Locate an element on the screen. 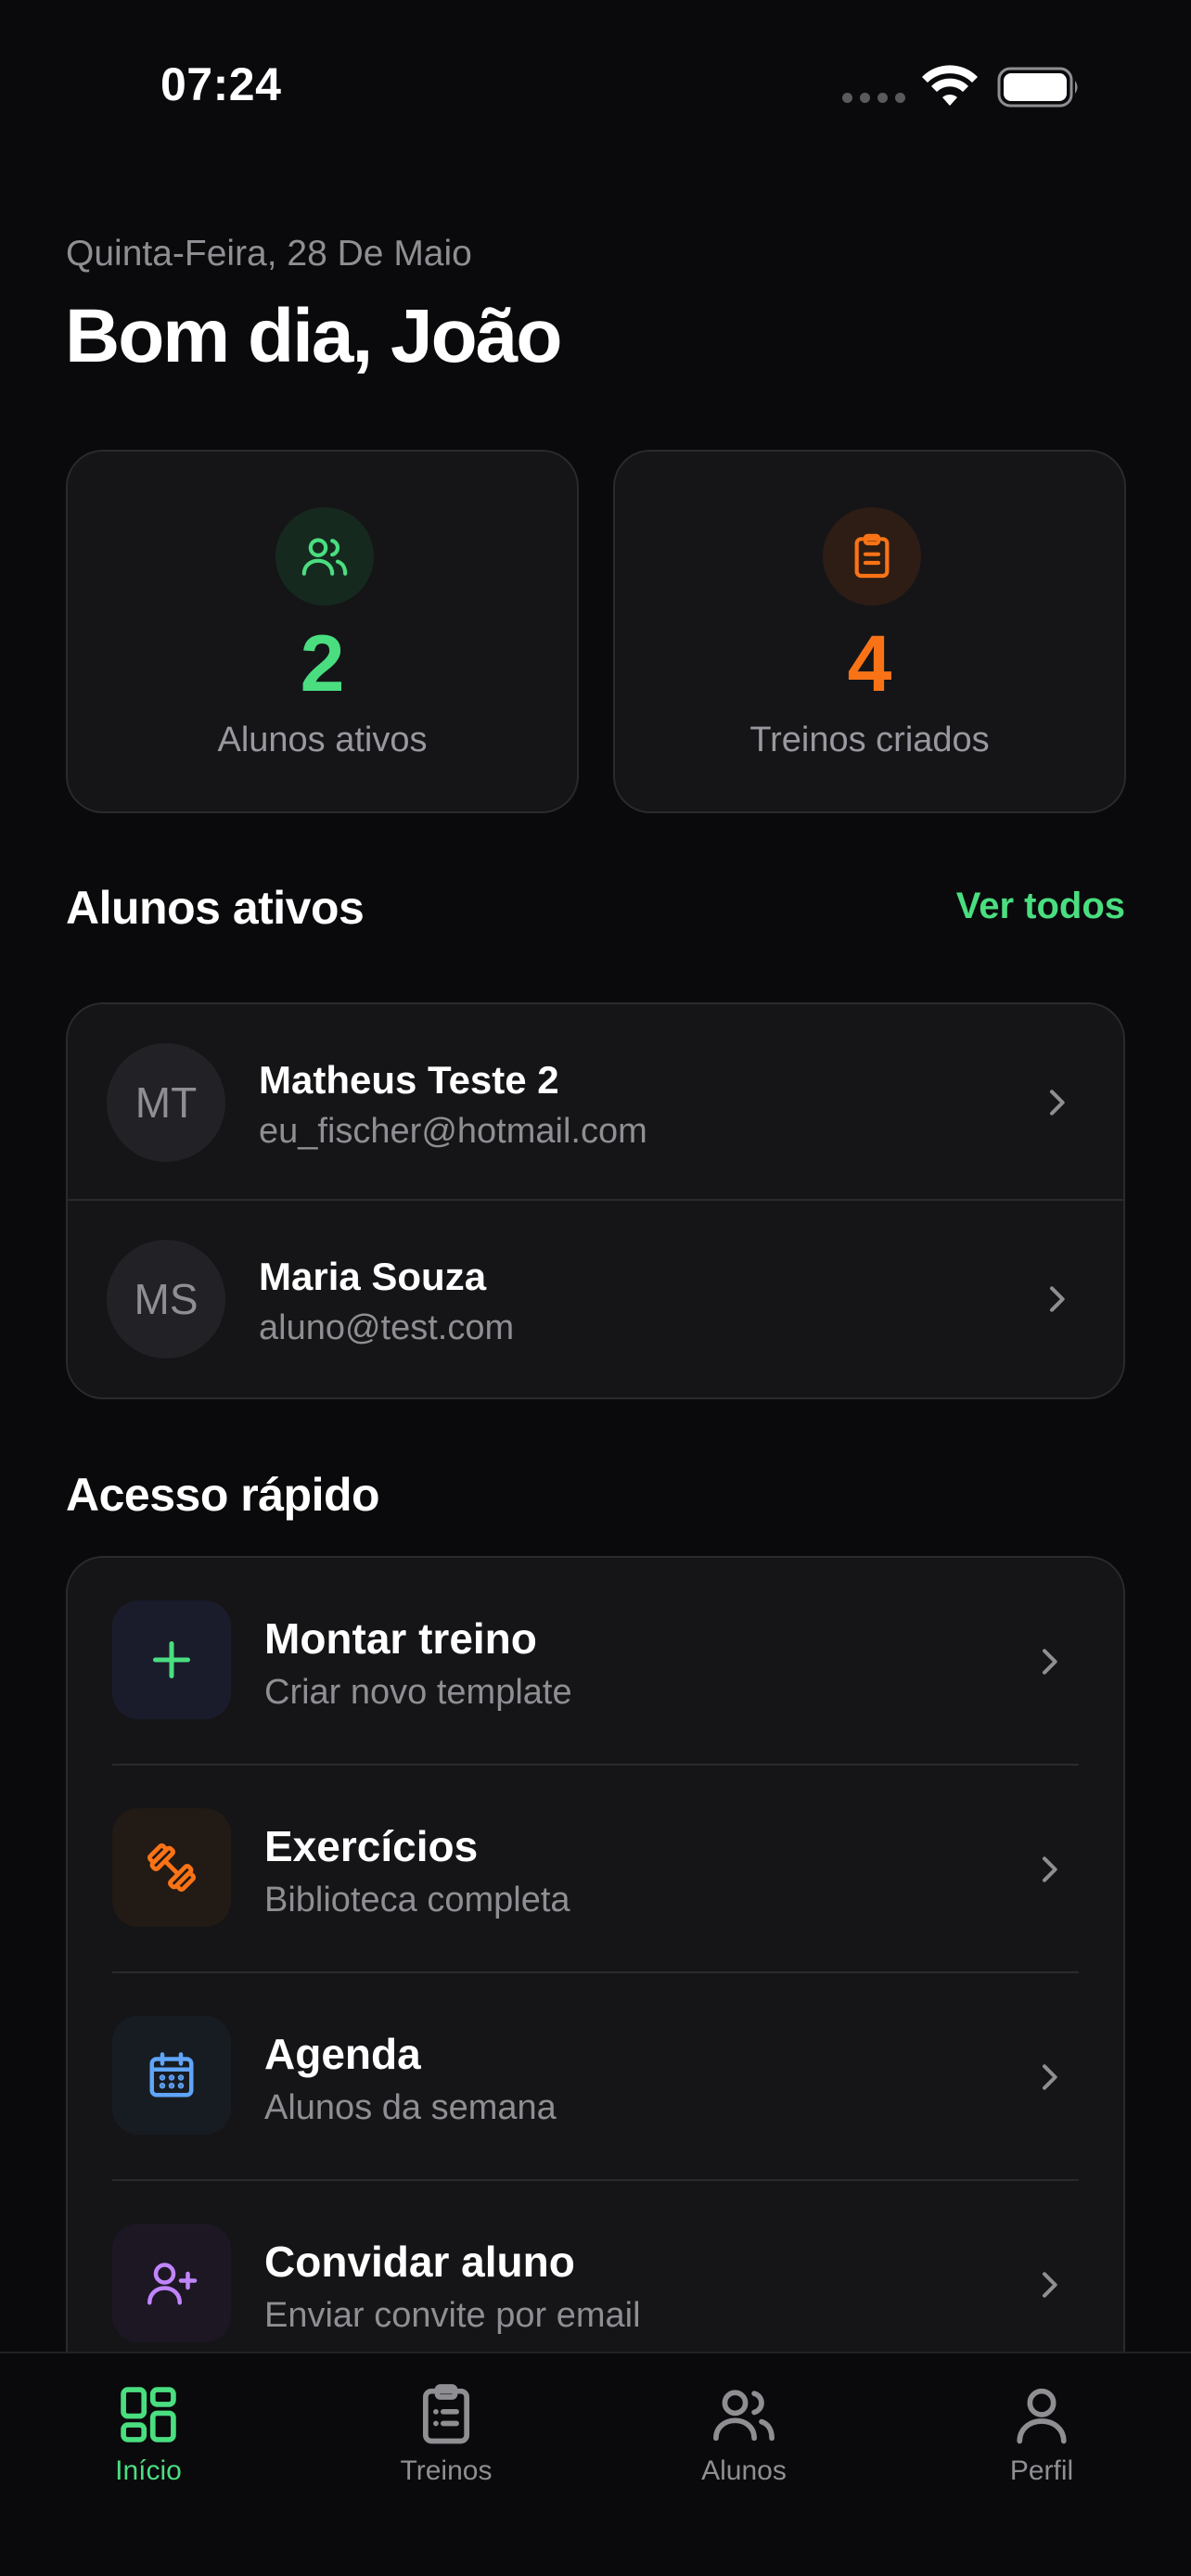 Image resolution: width=1191 pixels, height=2576 pixels. current-date: Quinta-Feira, 28 De Maio is located at coordinates (269, 254).